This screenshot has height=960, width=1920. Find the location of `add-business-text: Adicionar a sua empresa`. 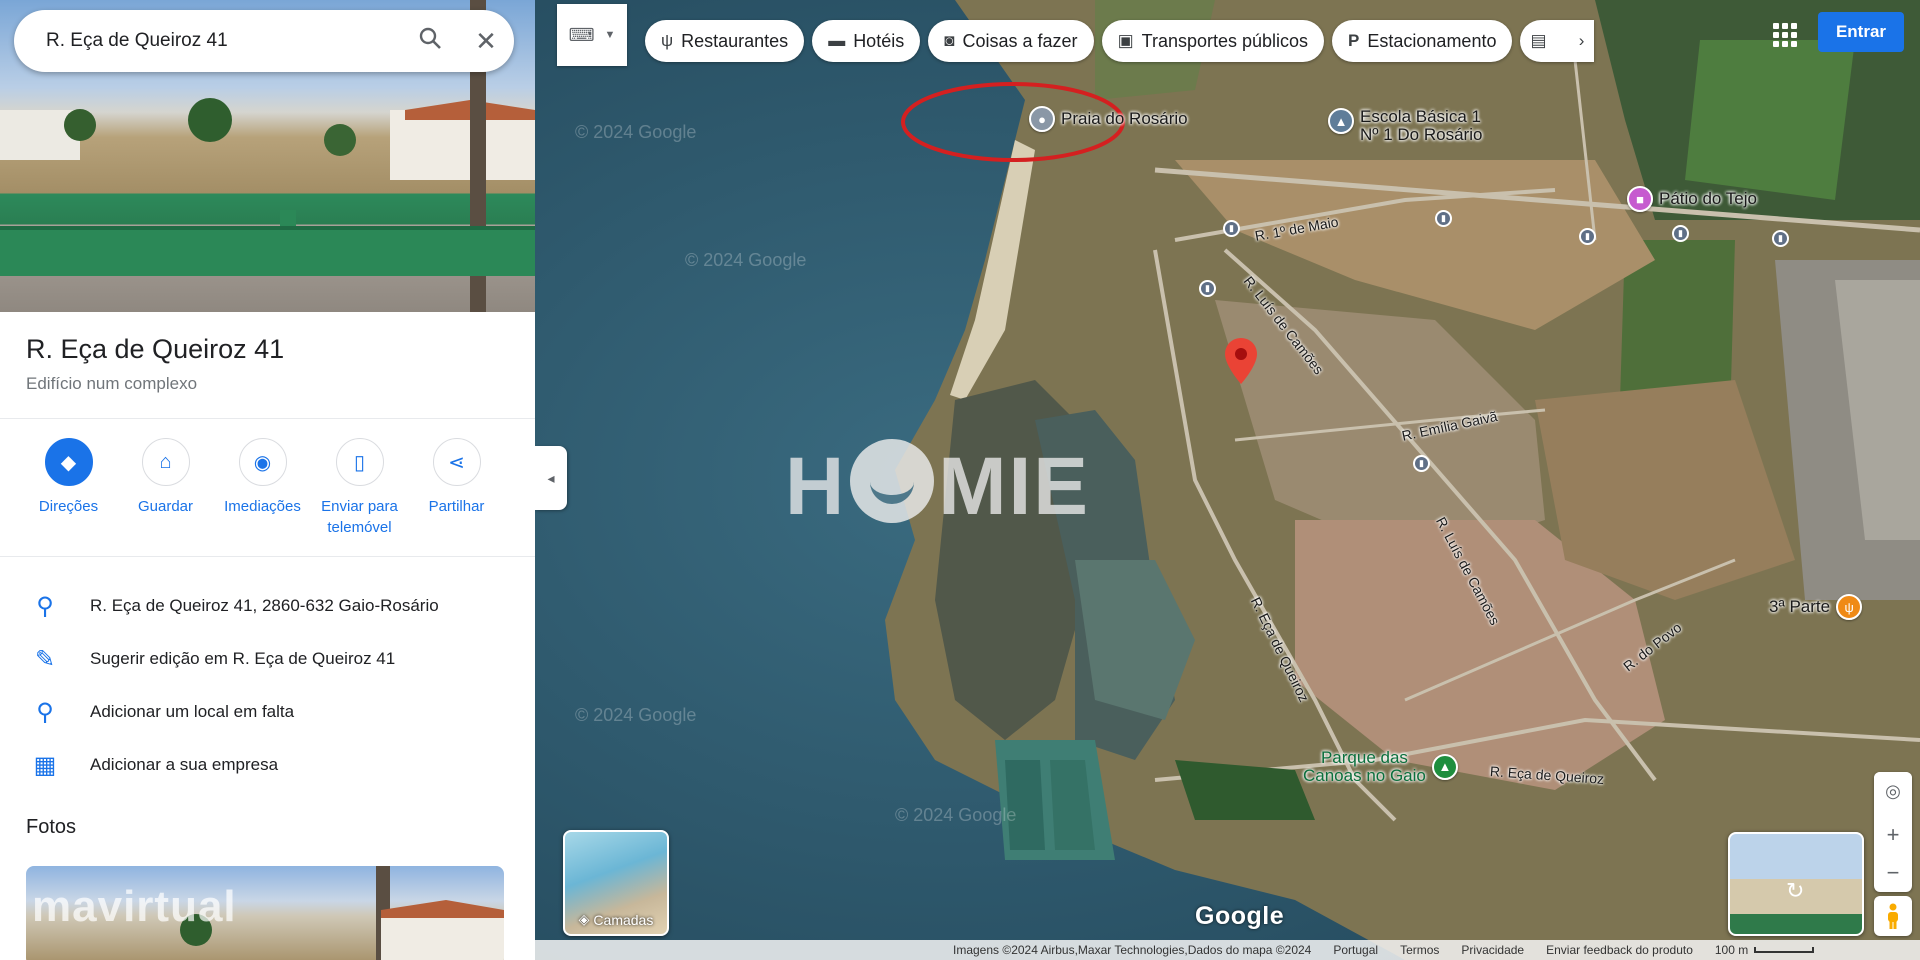

add-business-text: Adicionar a sua empresa is located at coordinates (184, 764).